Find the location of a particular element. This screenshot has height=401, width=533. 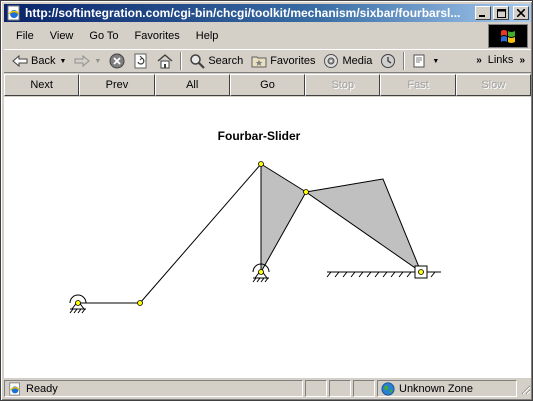

joint-slider is located at coordinates (421, 272).